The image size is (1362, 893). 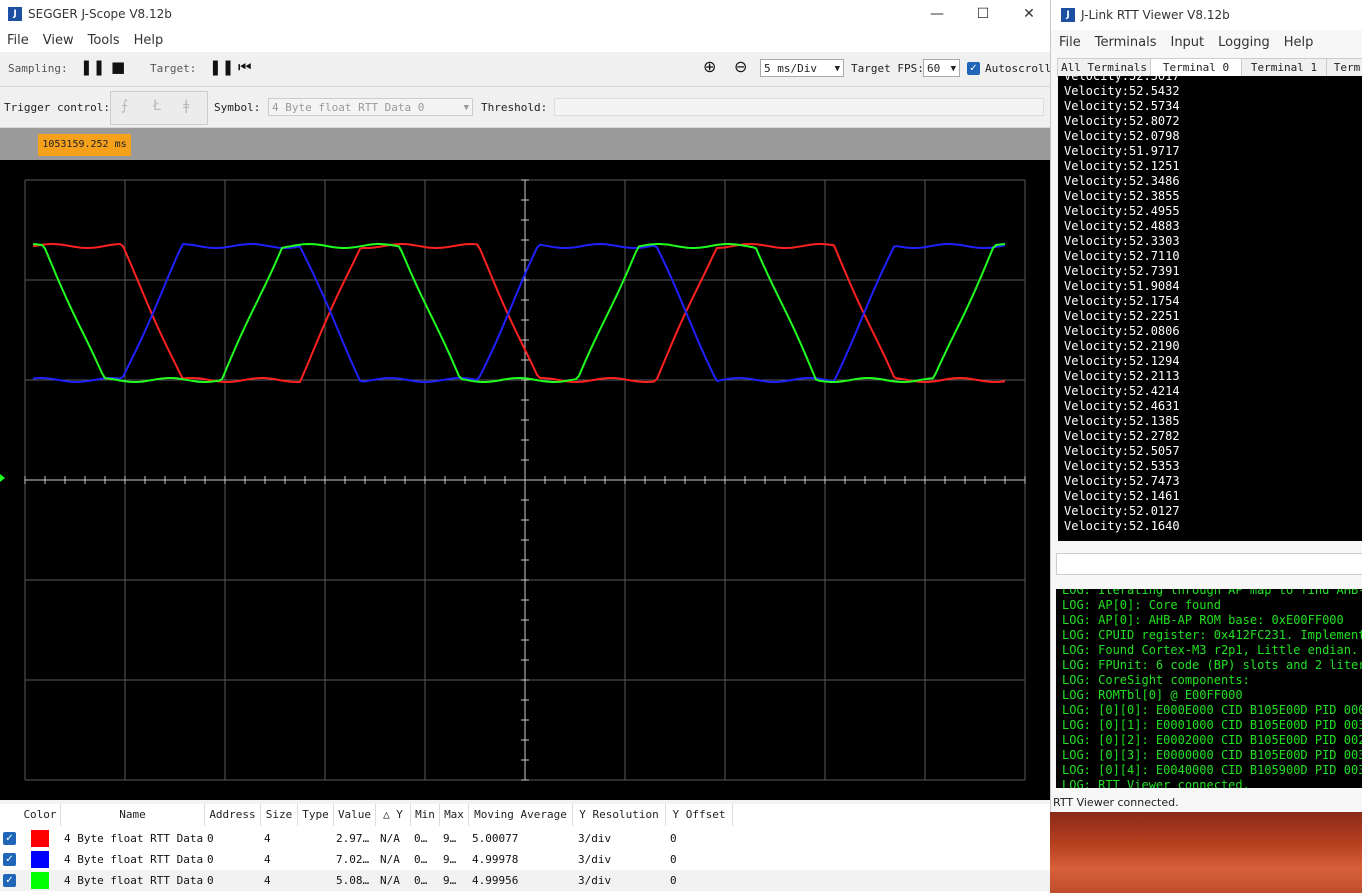 What do you see at coordinates (58, 40) in the screenshot?
I see `menu-view: View` at bounding box center [58, 40].